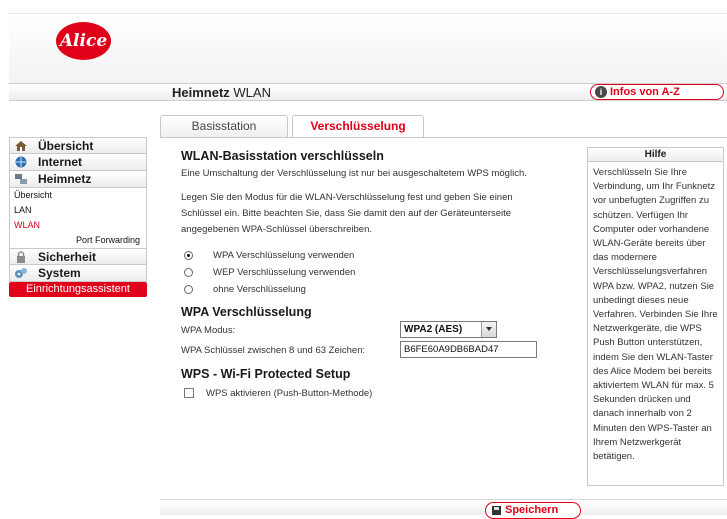  What do you see at coordinates (368, 48) in the screenshot?
I see `header-band` at bounding box center [368, 48].